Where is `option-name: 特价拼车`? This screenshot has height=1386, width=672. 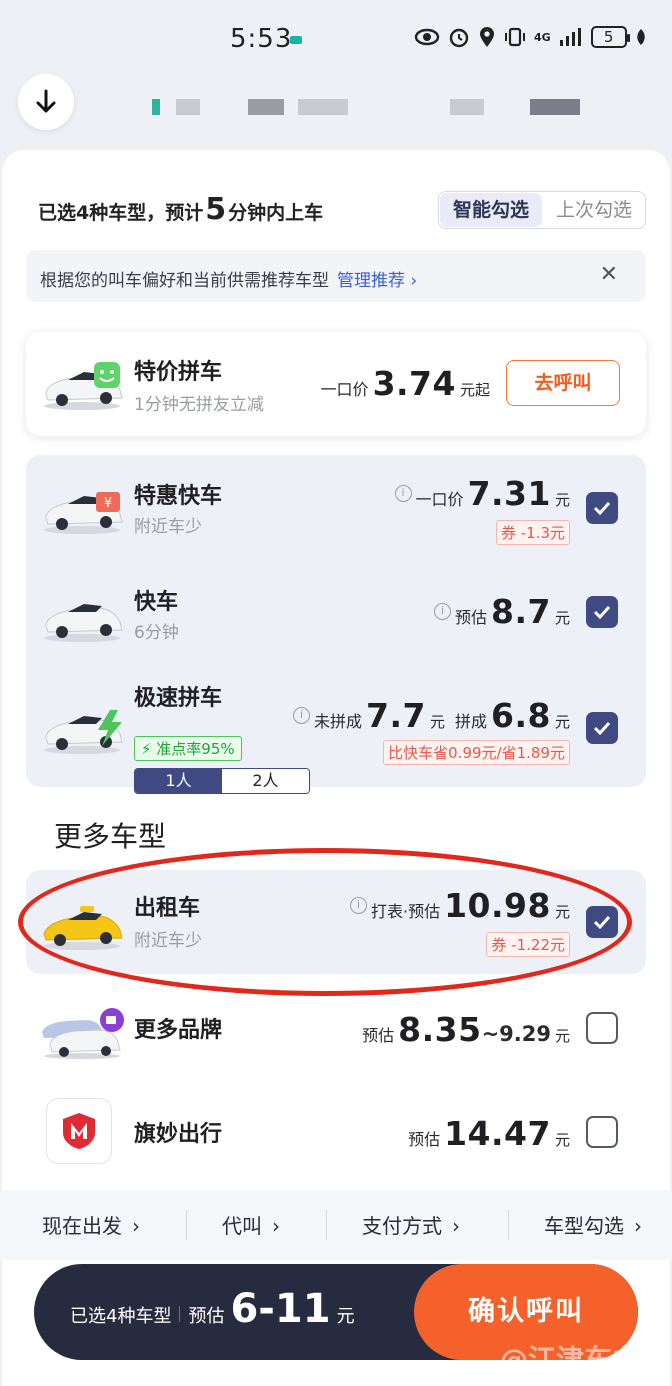
option-name: 特价拼车 is located at coordinates (178, 372).